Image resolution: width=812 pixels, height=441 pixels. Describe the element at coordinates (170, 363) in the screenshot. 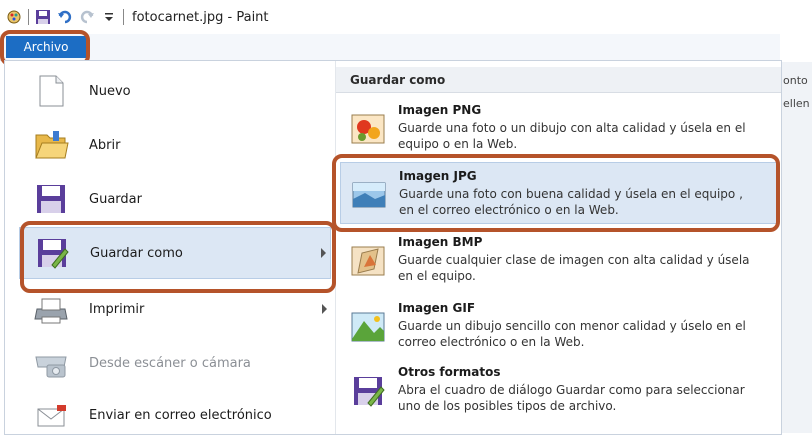

I see `menu-item-label: Desde escáner o cámara` at that location.